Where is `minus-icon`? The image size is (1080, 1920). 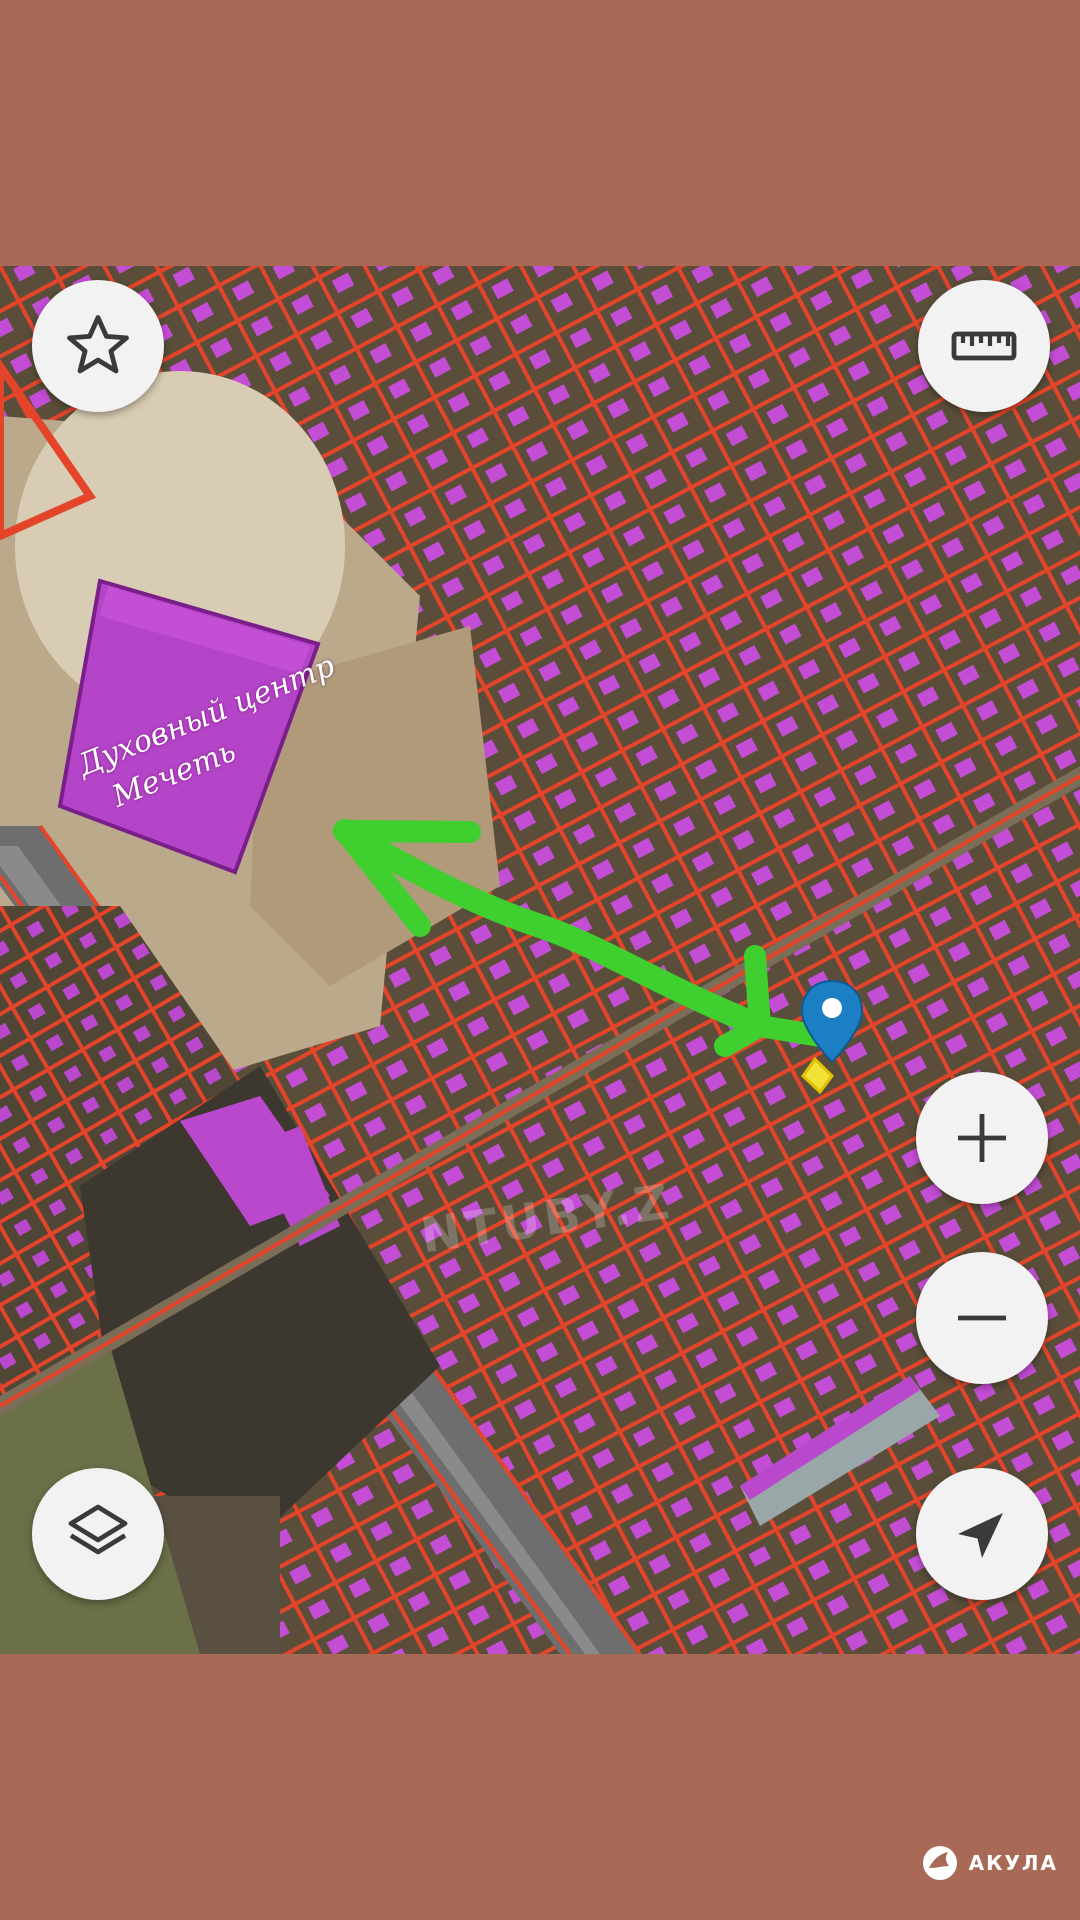 minus-icon is located at coordinates (982, 1318).